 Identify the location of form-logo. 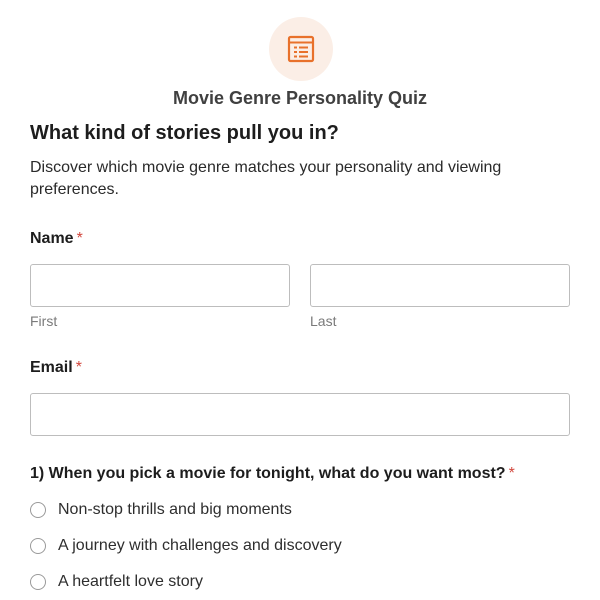
(301, 49).